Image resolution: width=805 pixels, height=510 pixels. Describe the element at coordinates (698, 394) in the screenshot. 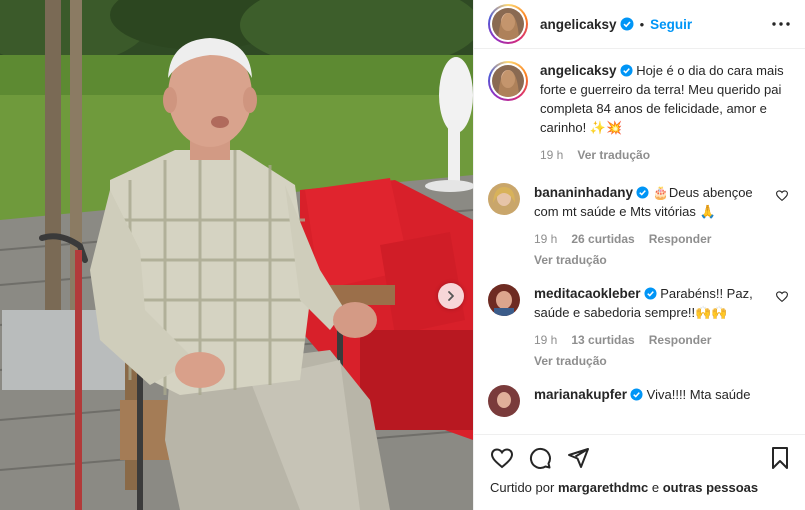

I see `comment-text: Viva!!!! Mta saúde` at that location.